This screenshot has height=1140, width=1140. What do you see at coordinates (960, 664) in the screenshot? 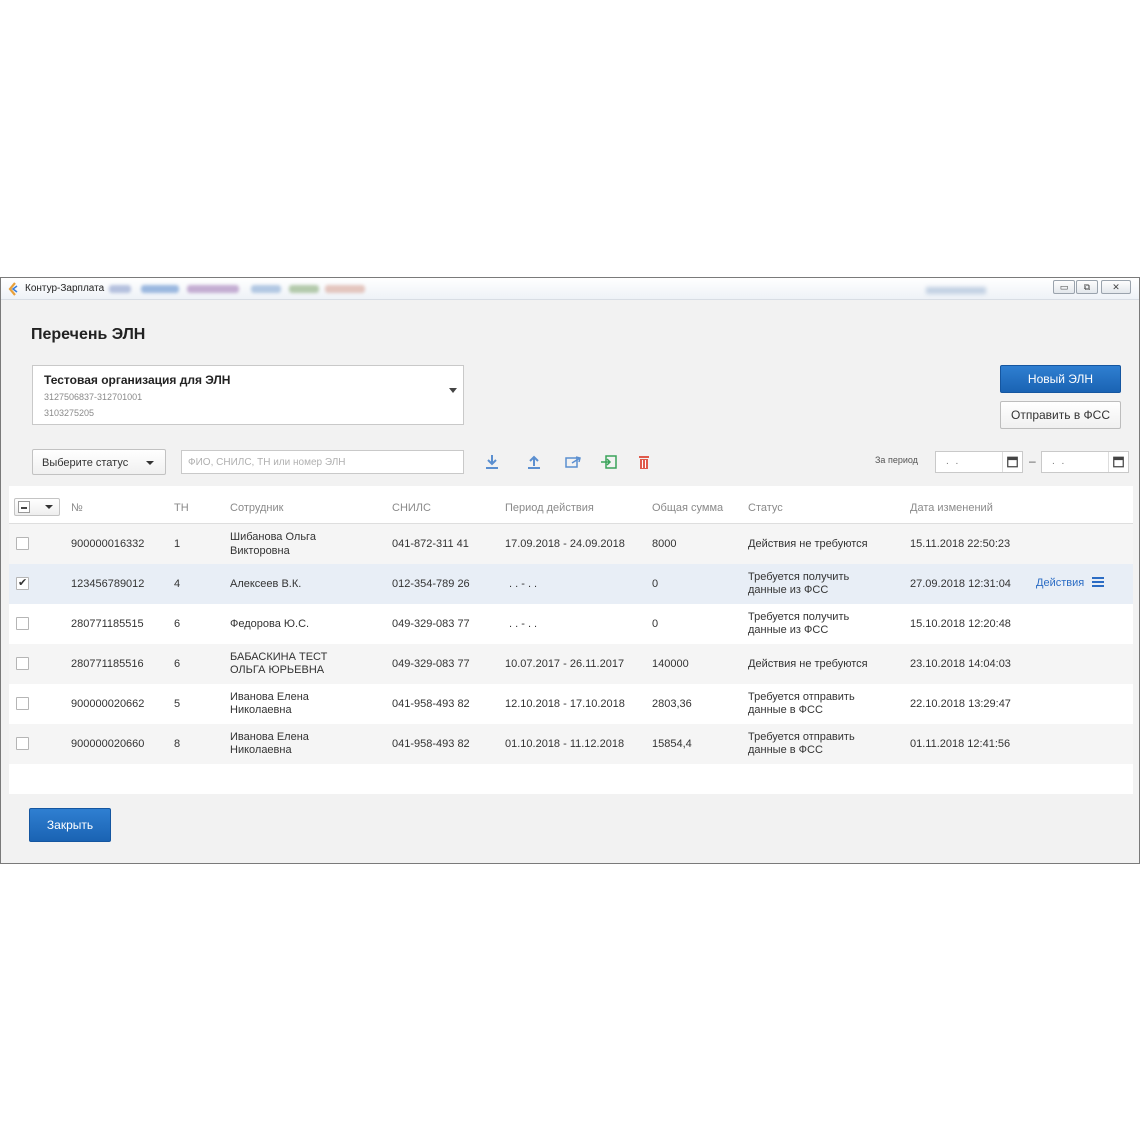
I see `cell-changed: 23.10.2018 14:04:03` at bounding box center [960, 664].